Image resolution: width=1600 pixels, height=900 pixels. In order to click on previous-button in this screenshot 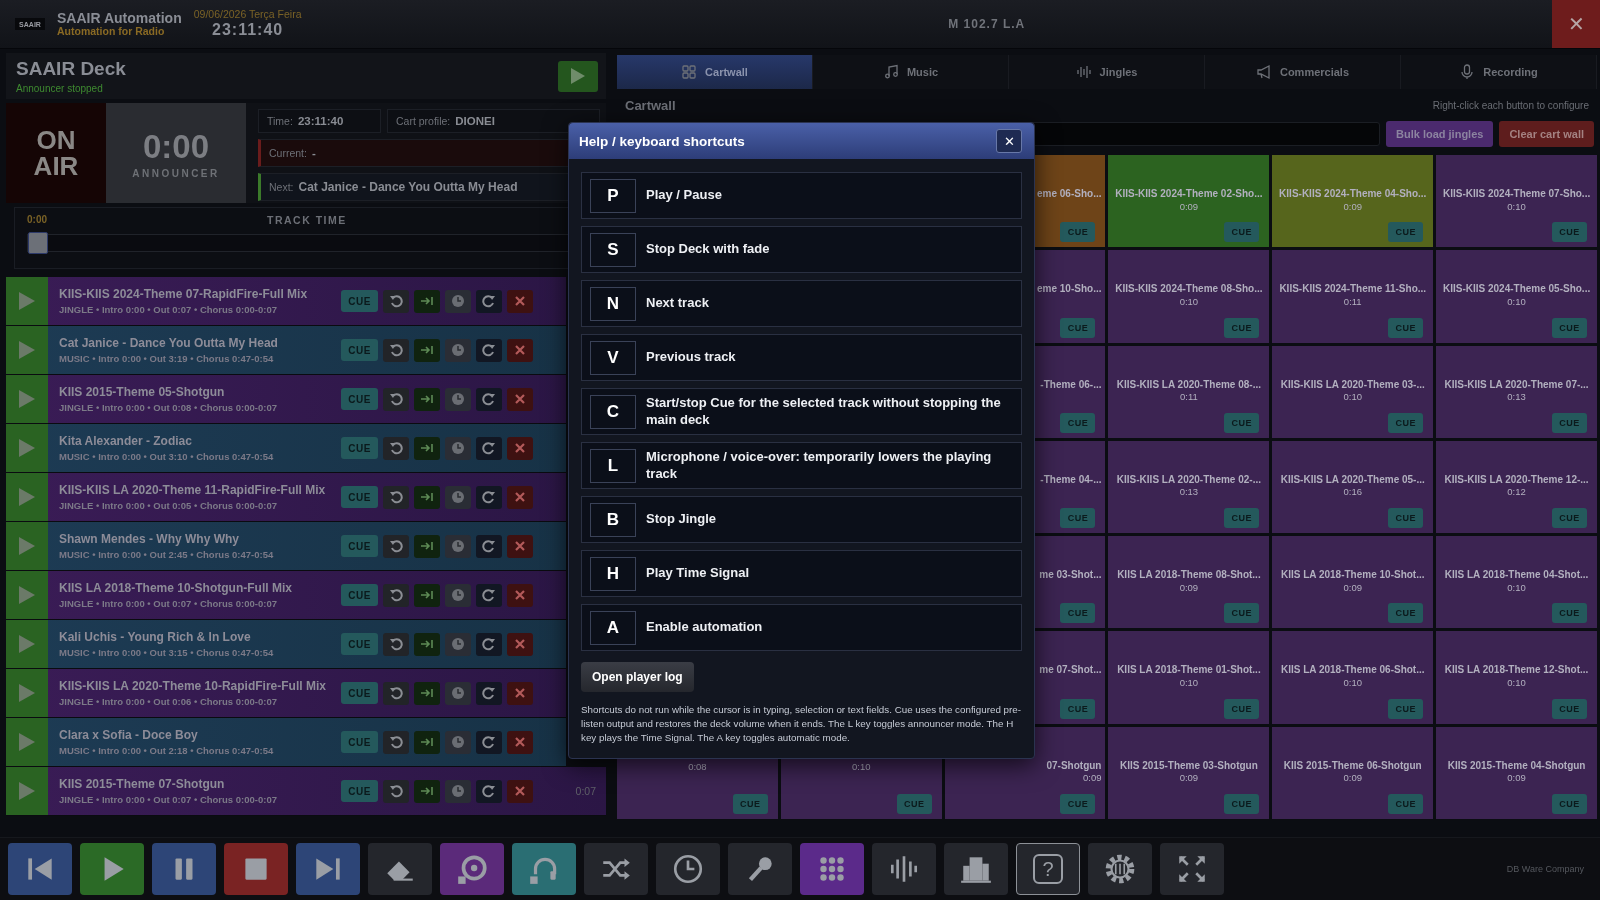, I will do `click(40, 869)`.